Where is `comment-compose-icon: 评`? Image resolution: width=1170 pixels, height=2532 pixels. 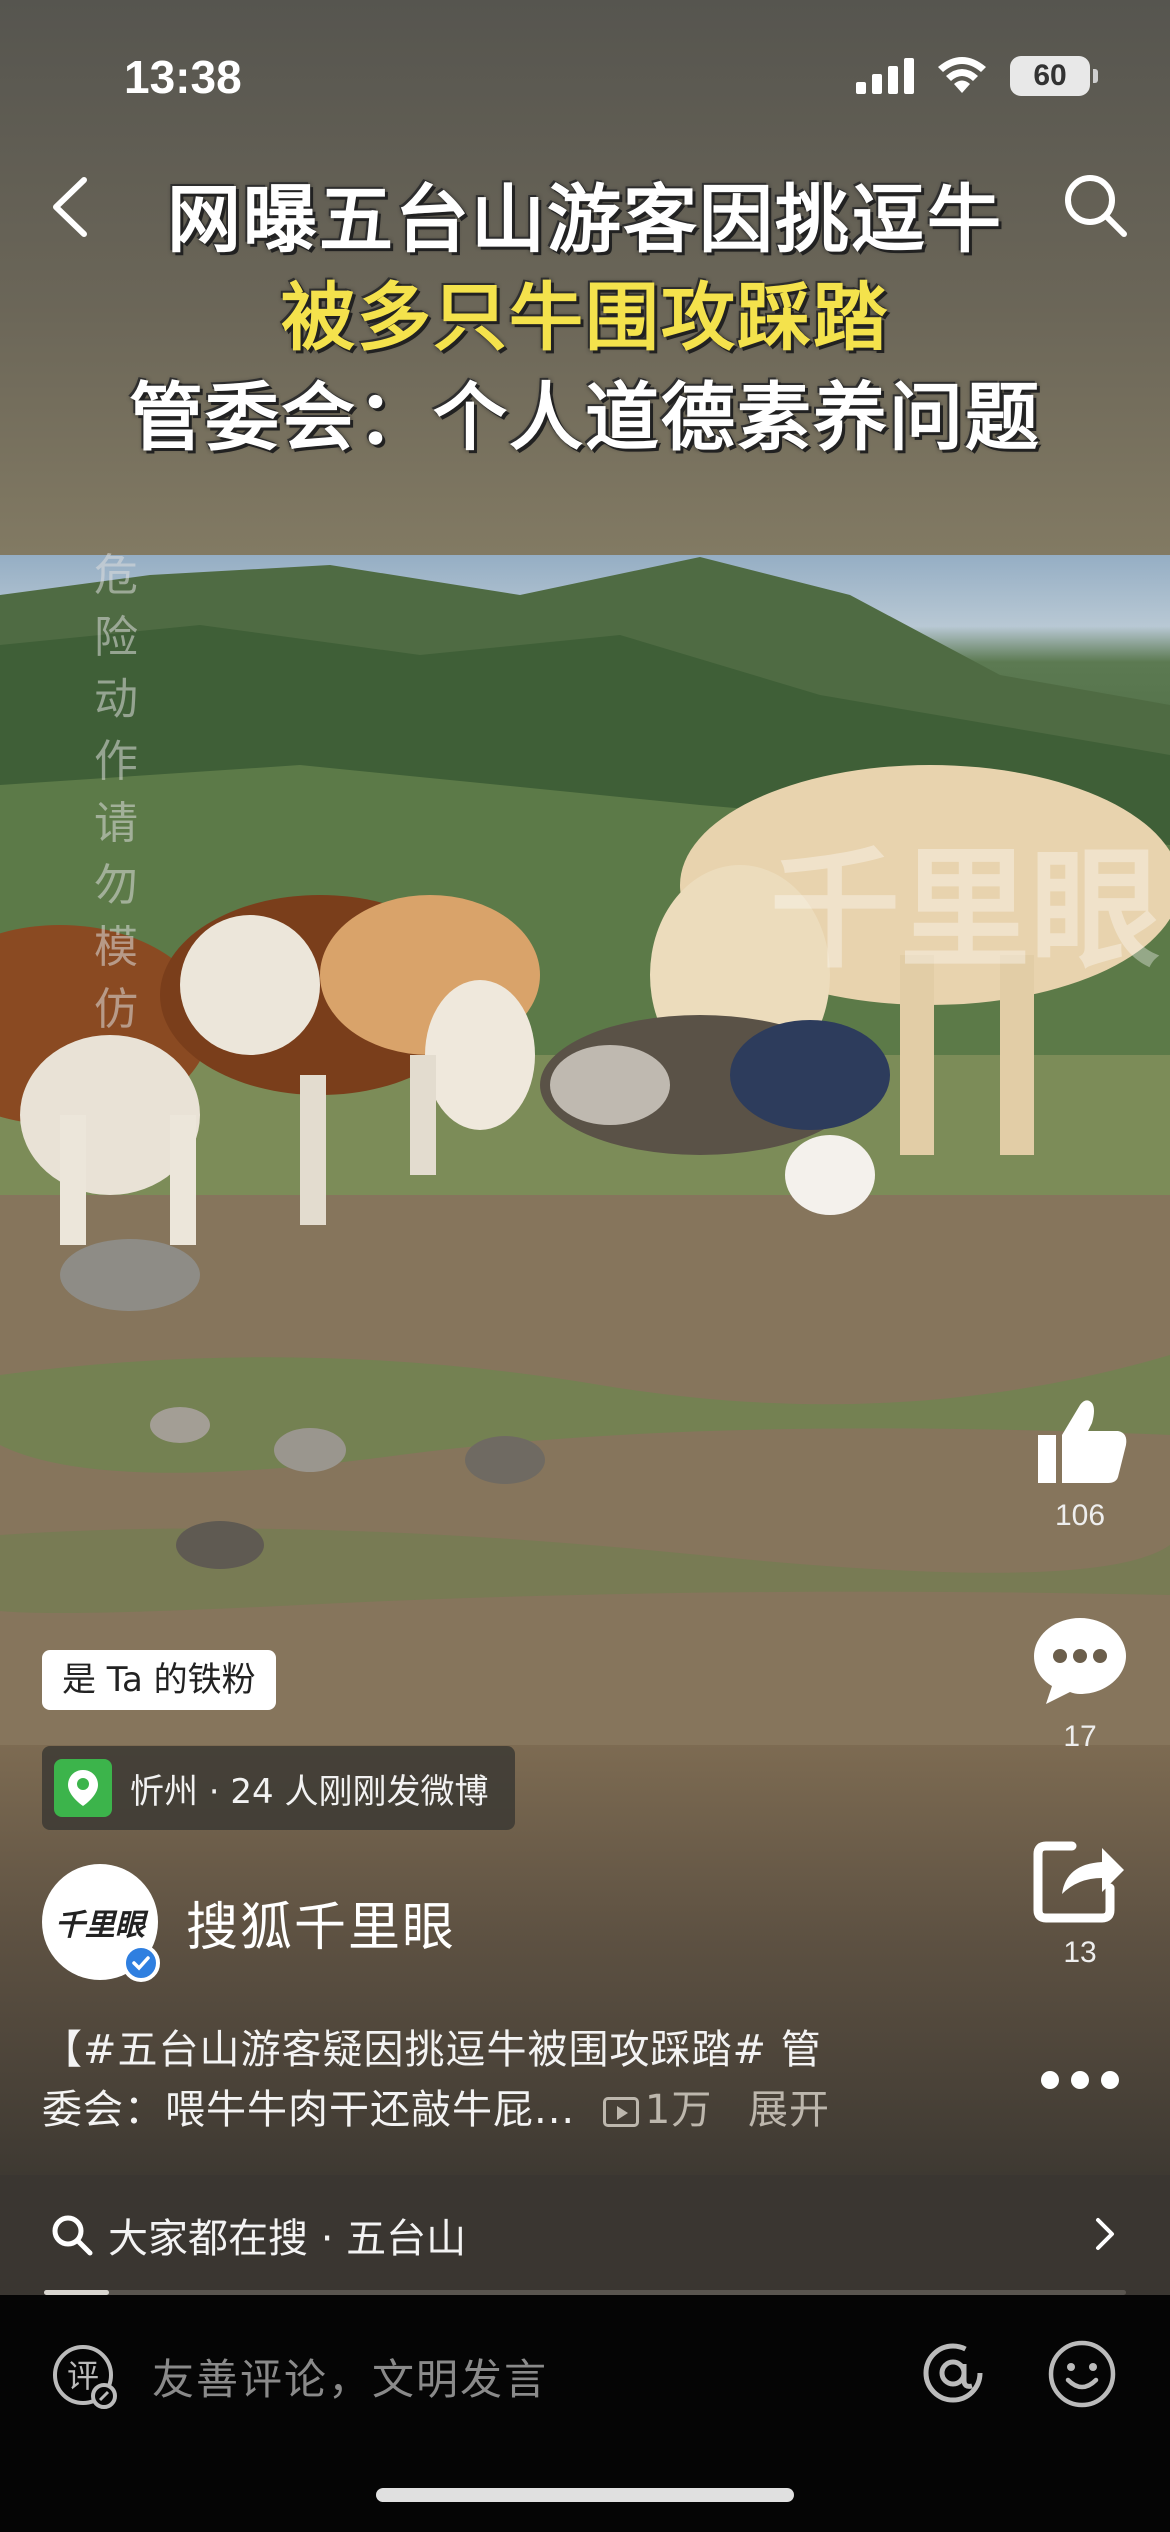 comment-compose-icon: 评 is located at coordinates (85, 2377).